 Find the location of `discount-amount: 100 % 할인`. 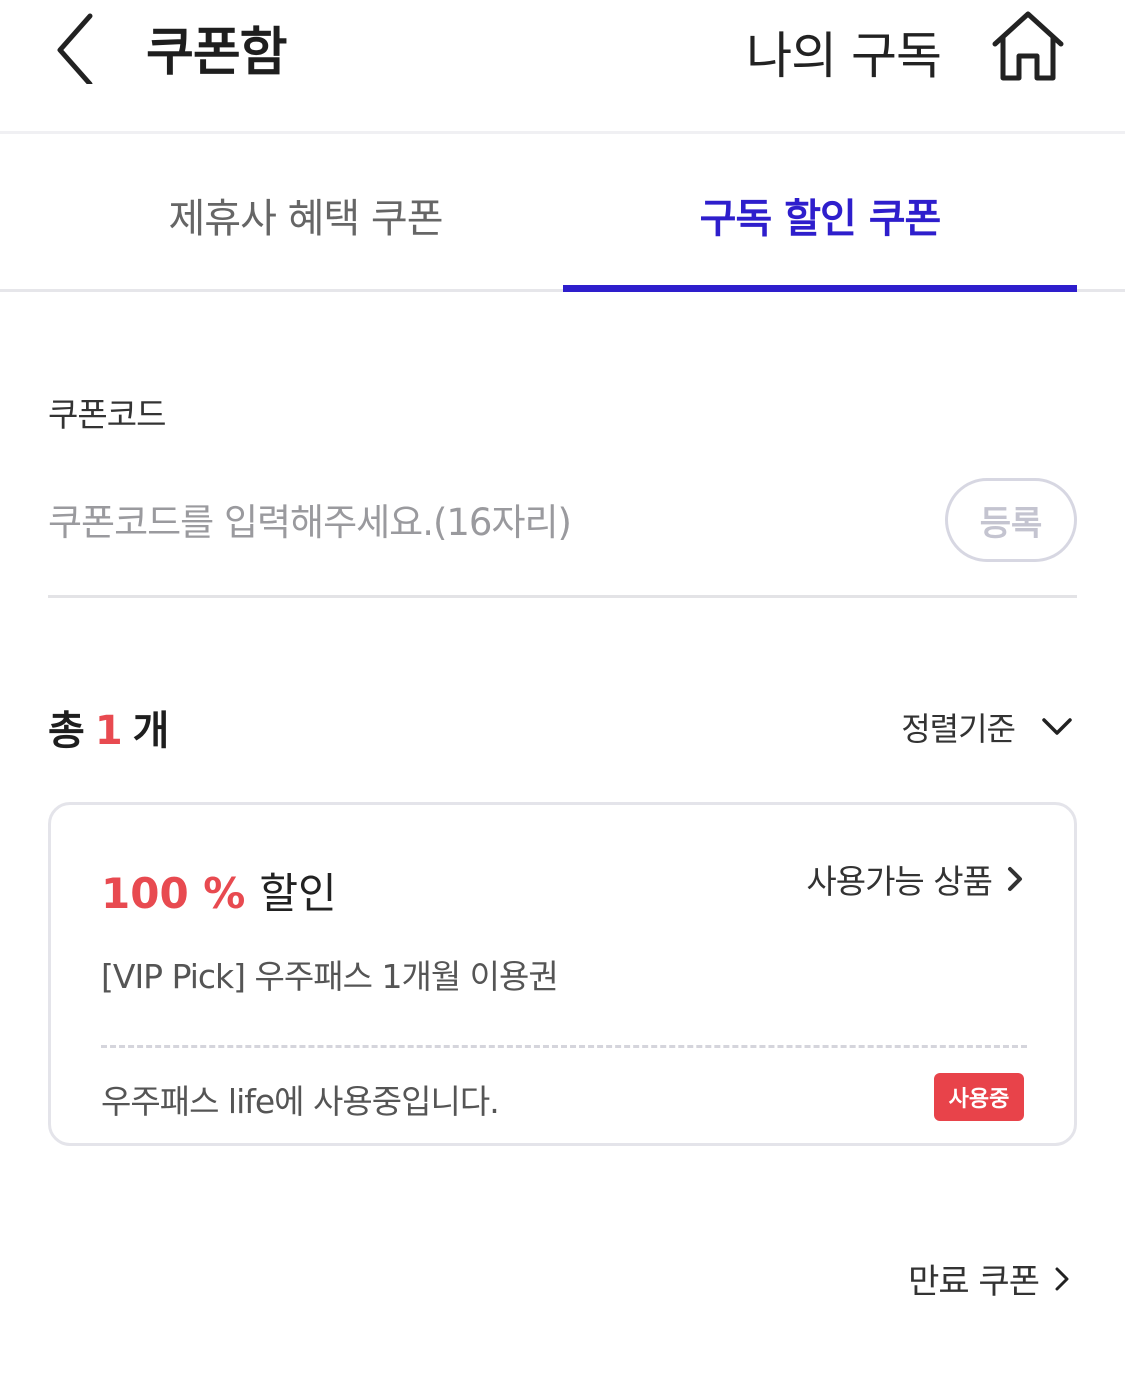

discount-amount: 100 % 할인 is located at coordinates (219, 890).